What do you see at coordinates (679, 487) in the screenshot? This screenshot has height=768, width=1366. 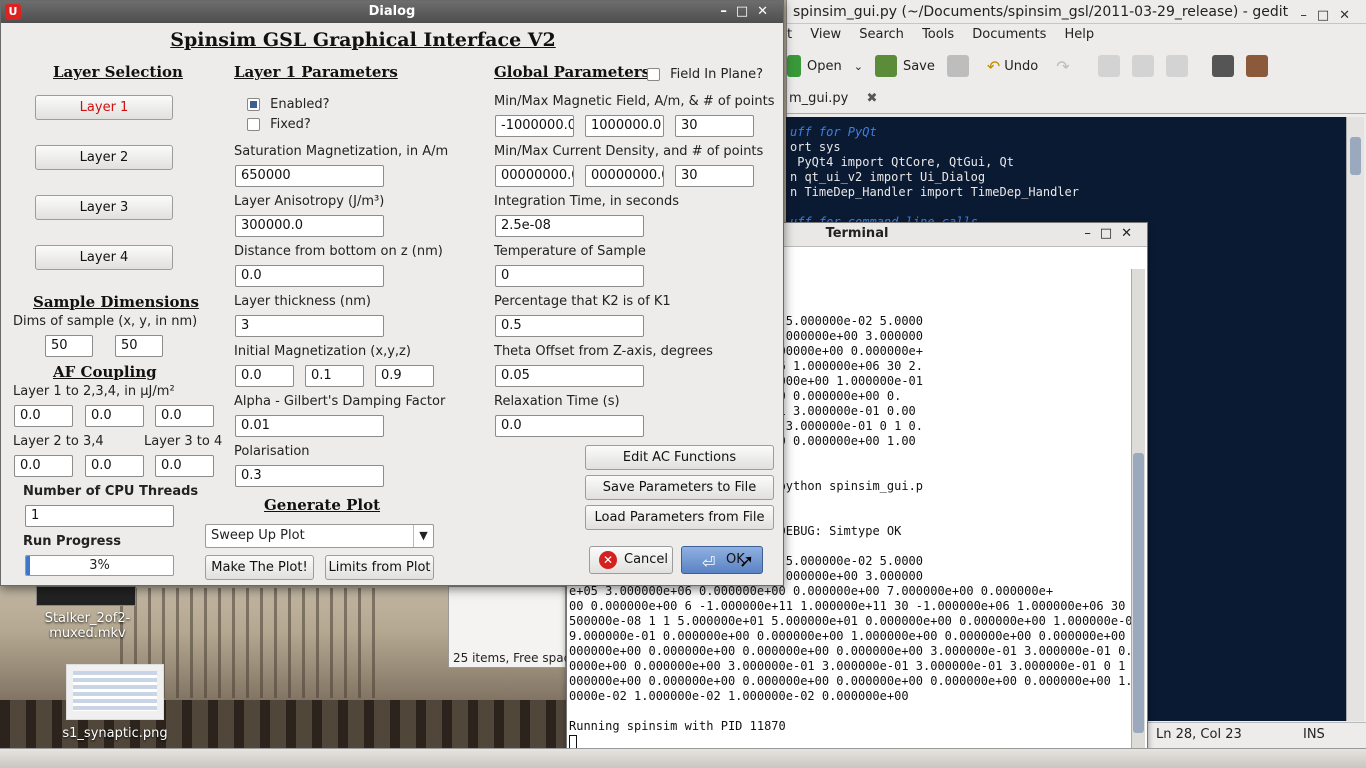 I see `save-parameters-button: Save Parameters to File` at bounding box center [679, 487].